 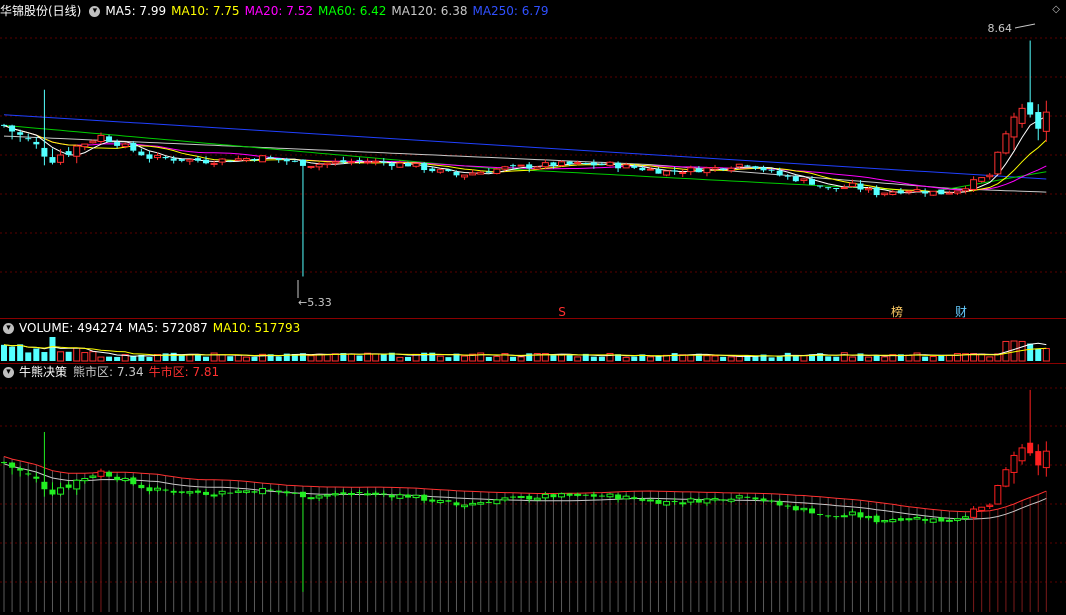 I want to click on indicator-label: MA10: 517793, so click(x=256, y=328).